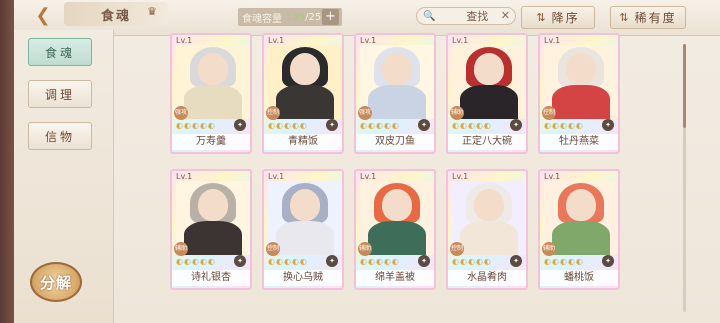 The image size is (720, 323). Describe the element at coordinates (565, 18) in the screenshot. I see `sort-order-label: 降序` at that location.